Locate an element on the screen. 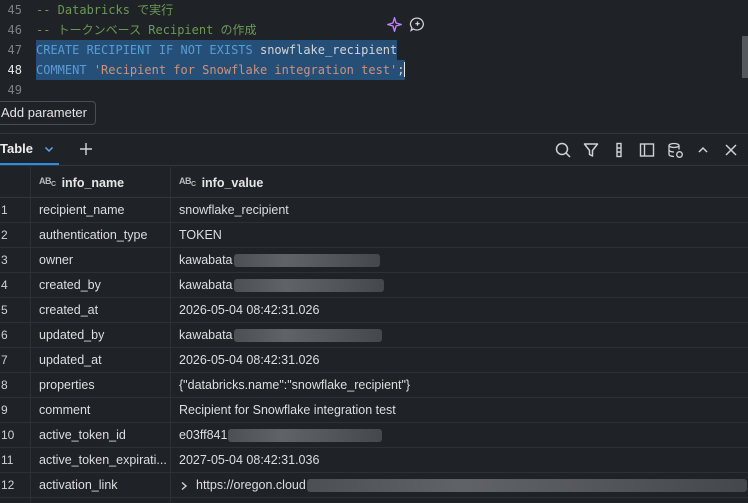 This screenshot has height=503, width=748. table-row: 6 updated_by kawabata is located at coordinates (374, 335).